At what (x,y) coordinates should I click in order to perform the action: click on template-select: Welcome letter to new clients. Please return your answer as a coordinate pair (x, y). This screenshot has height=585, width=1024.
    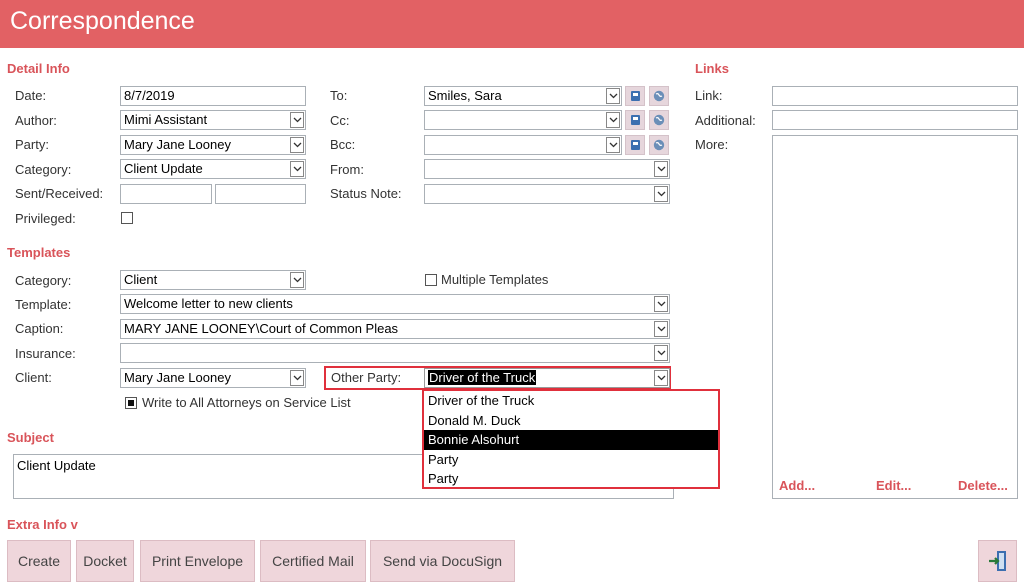
    Looking at the image, I should click on (395, 304).